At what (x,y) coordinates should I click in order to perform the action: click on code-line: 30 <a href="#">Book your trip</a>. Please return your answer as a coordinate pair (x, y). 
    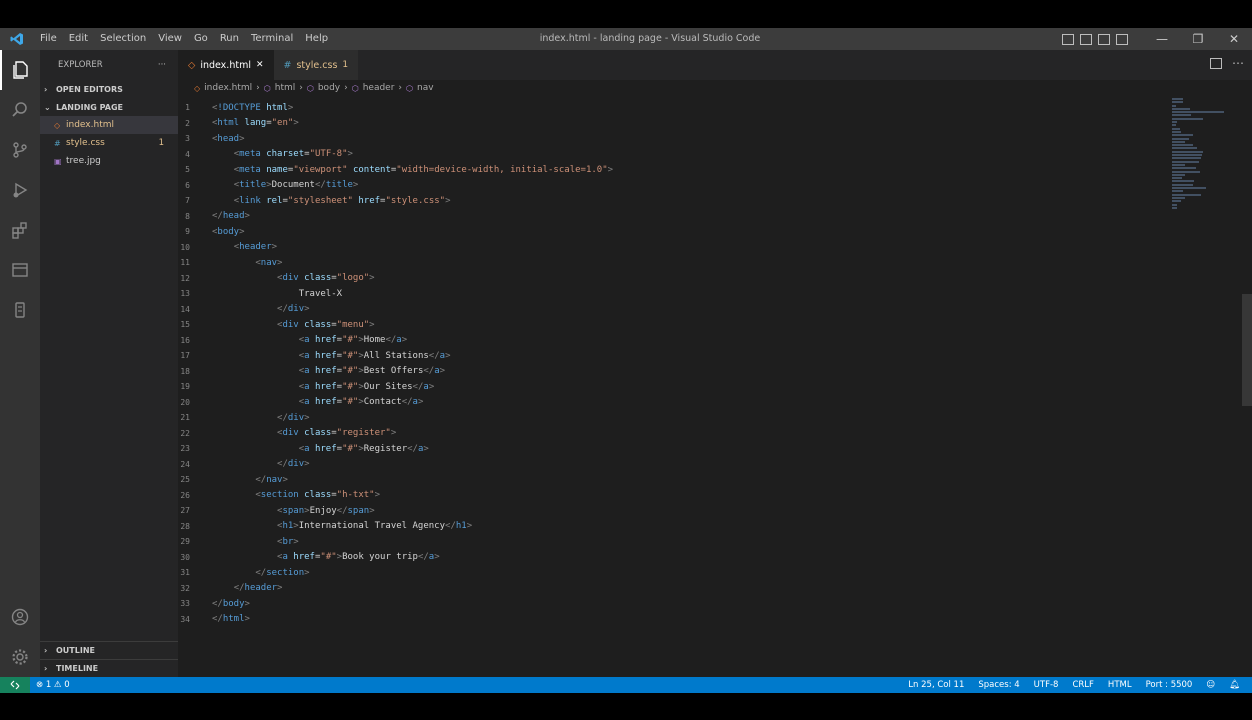
    Looking at the image, I should click on (715, 558).